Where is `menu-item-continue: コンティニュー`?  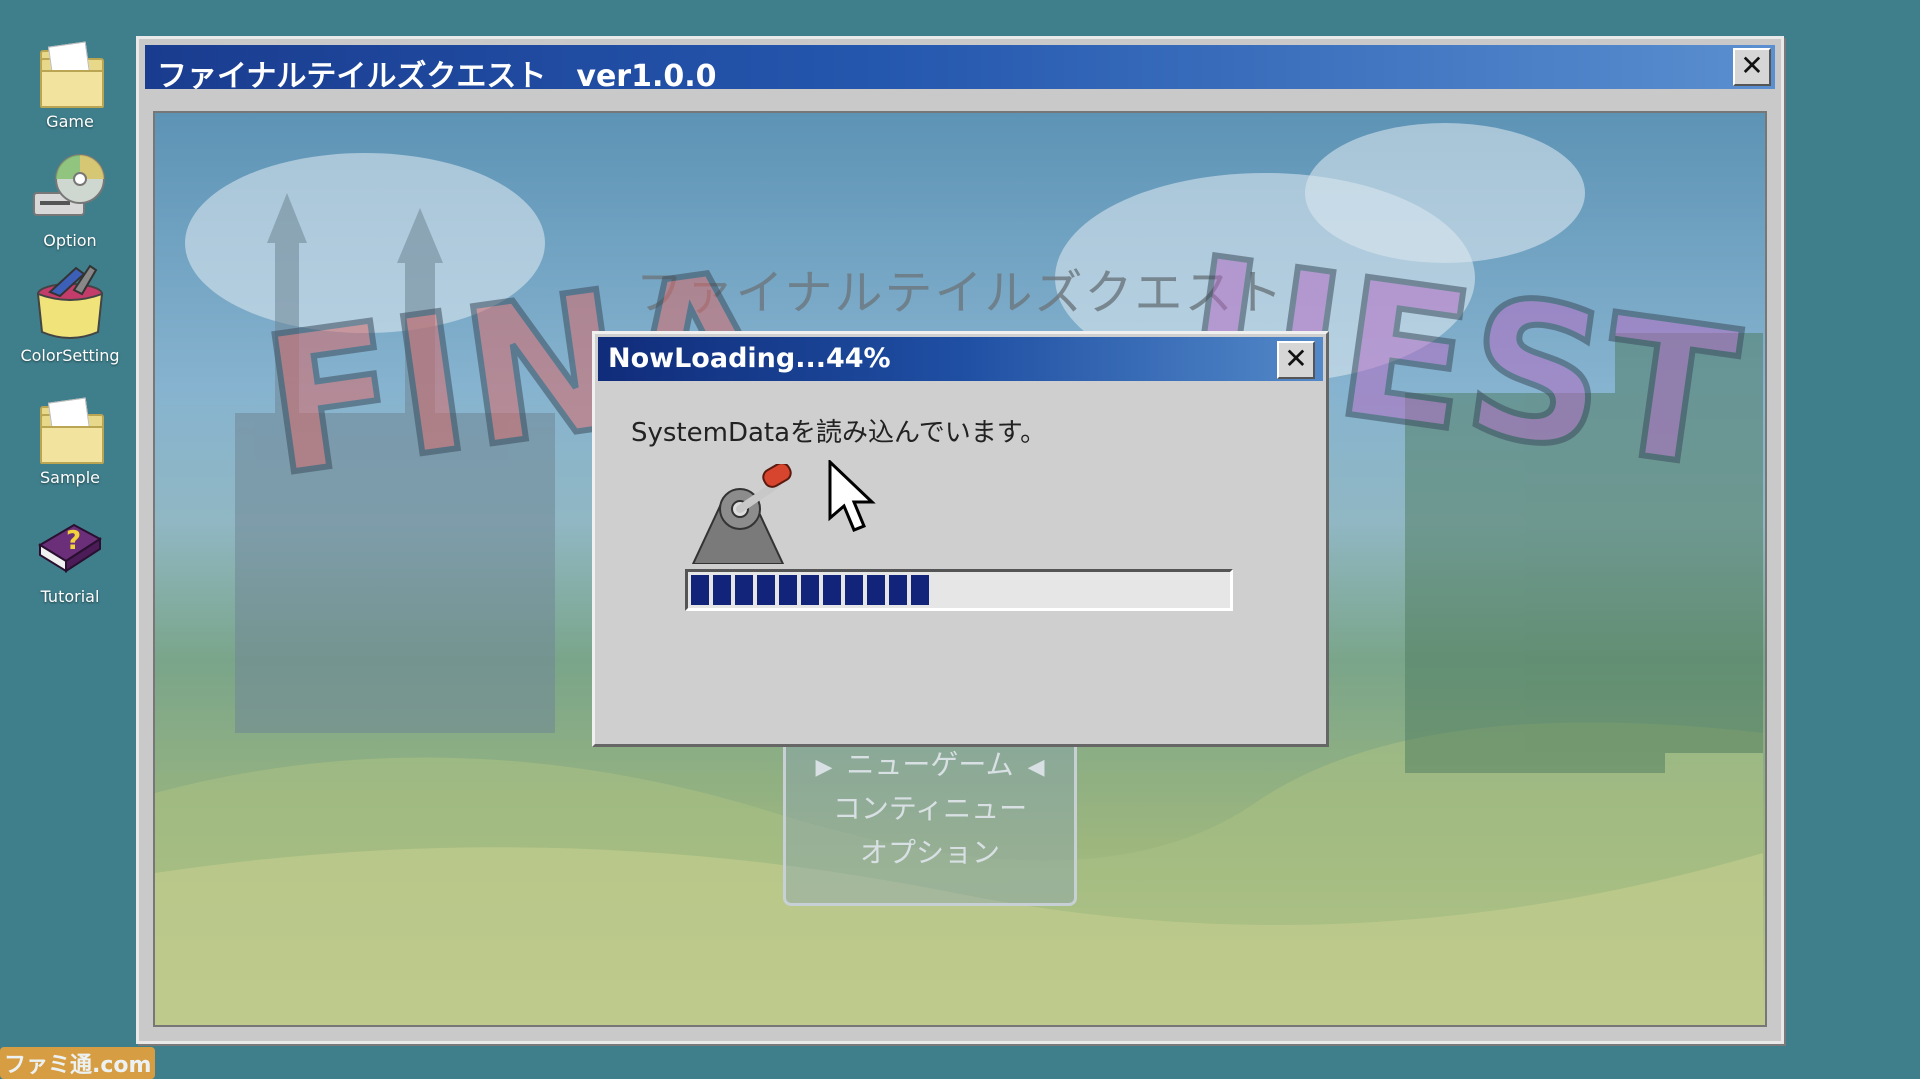
menu-item-continue: コンティニュー is located at coordinates (930, 809).